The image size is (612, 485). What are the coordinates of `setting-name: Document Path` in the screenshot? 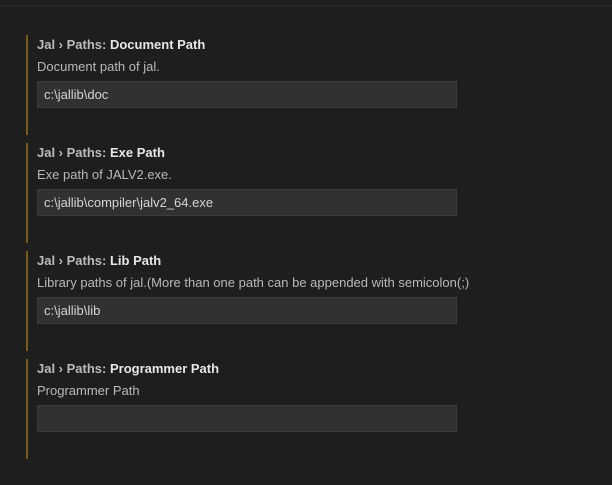 It's located at (157, 44).